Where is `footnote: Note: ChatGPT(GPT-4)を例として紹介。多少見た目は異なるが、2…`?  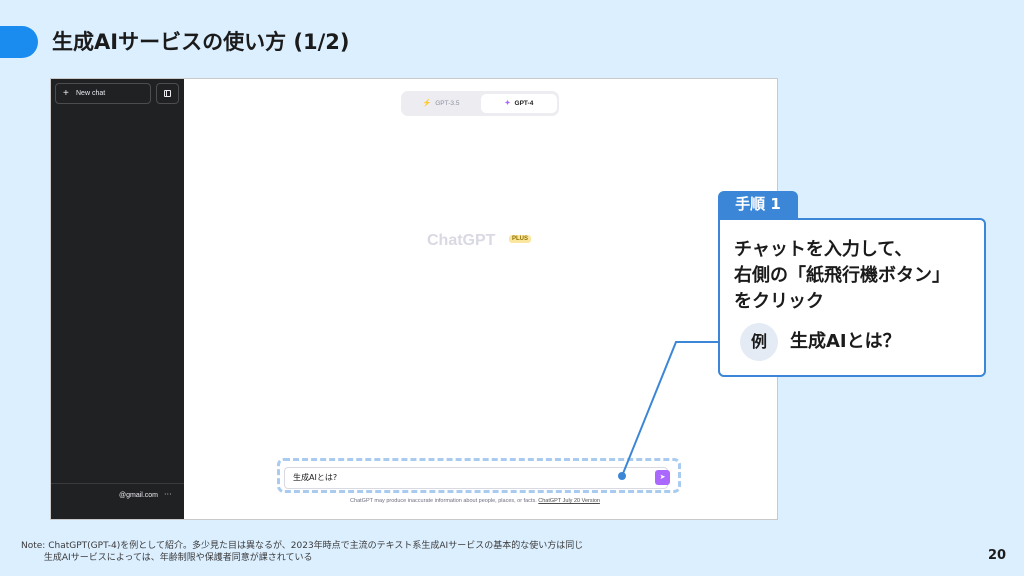 footnote: Note: ChatGPT(GPT-4)を例として紹介。多少見た目は異なるが、2… is located at coordinates (302, 552).